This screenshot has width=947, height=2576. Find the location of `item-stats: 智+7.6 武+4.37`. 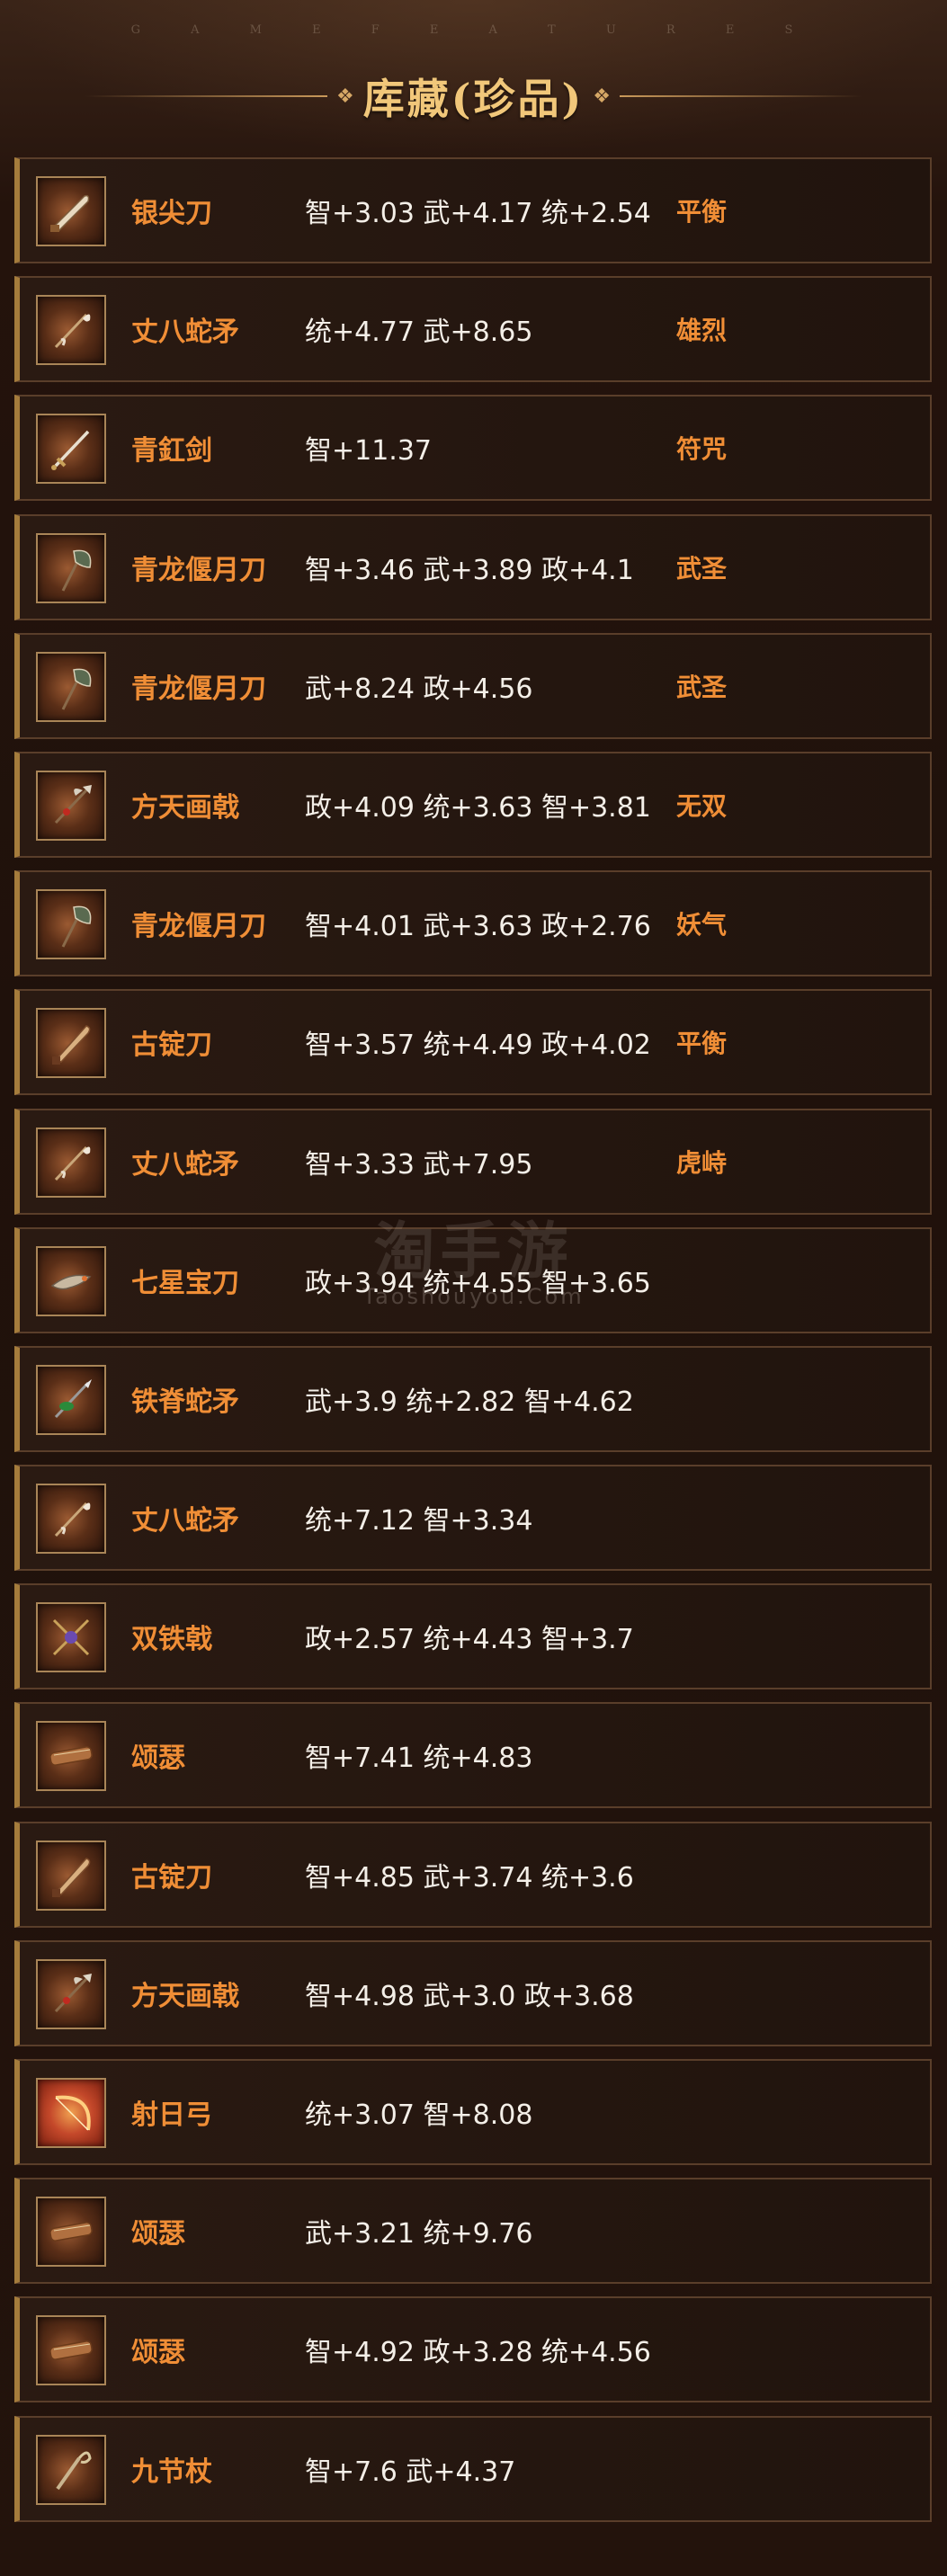

item-stats: 智+7.6 武+4.37 is located at coordinates (411, 2472).